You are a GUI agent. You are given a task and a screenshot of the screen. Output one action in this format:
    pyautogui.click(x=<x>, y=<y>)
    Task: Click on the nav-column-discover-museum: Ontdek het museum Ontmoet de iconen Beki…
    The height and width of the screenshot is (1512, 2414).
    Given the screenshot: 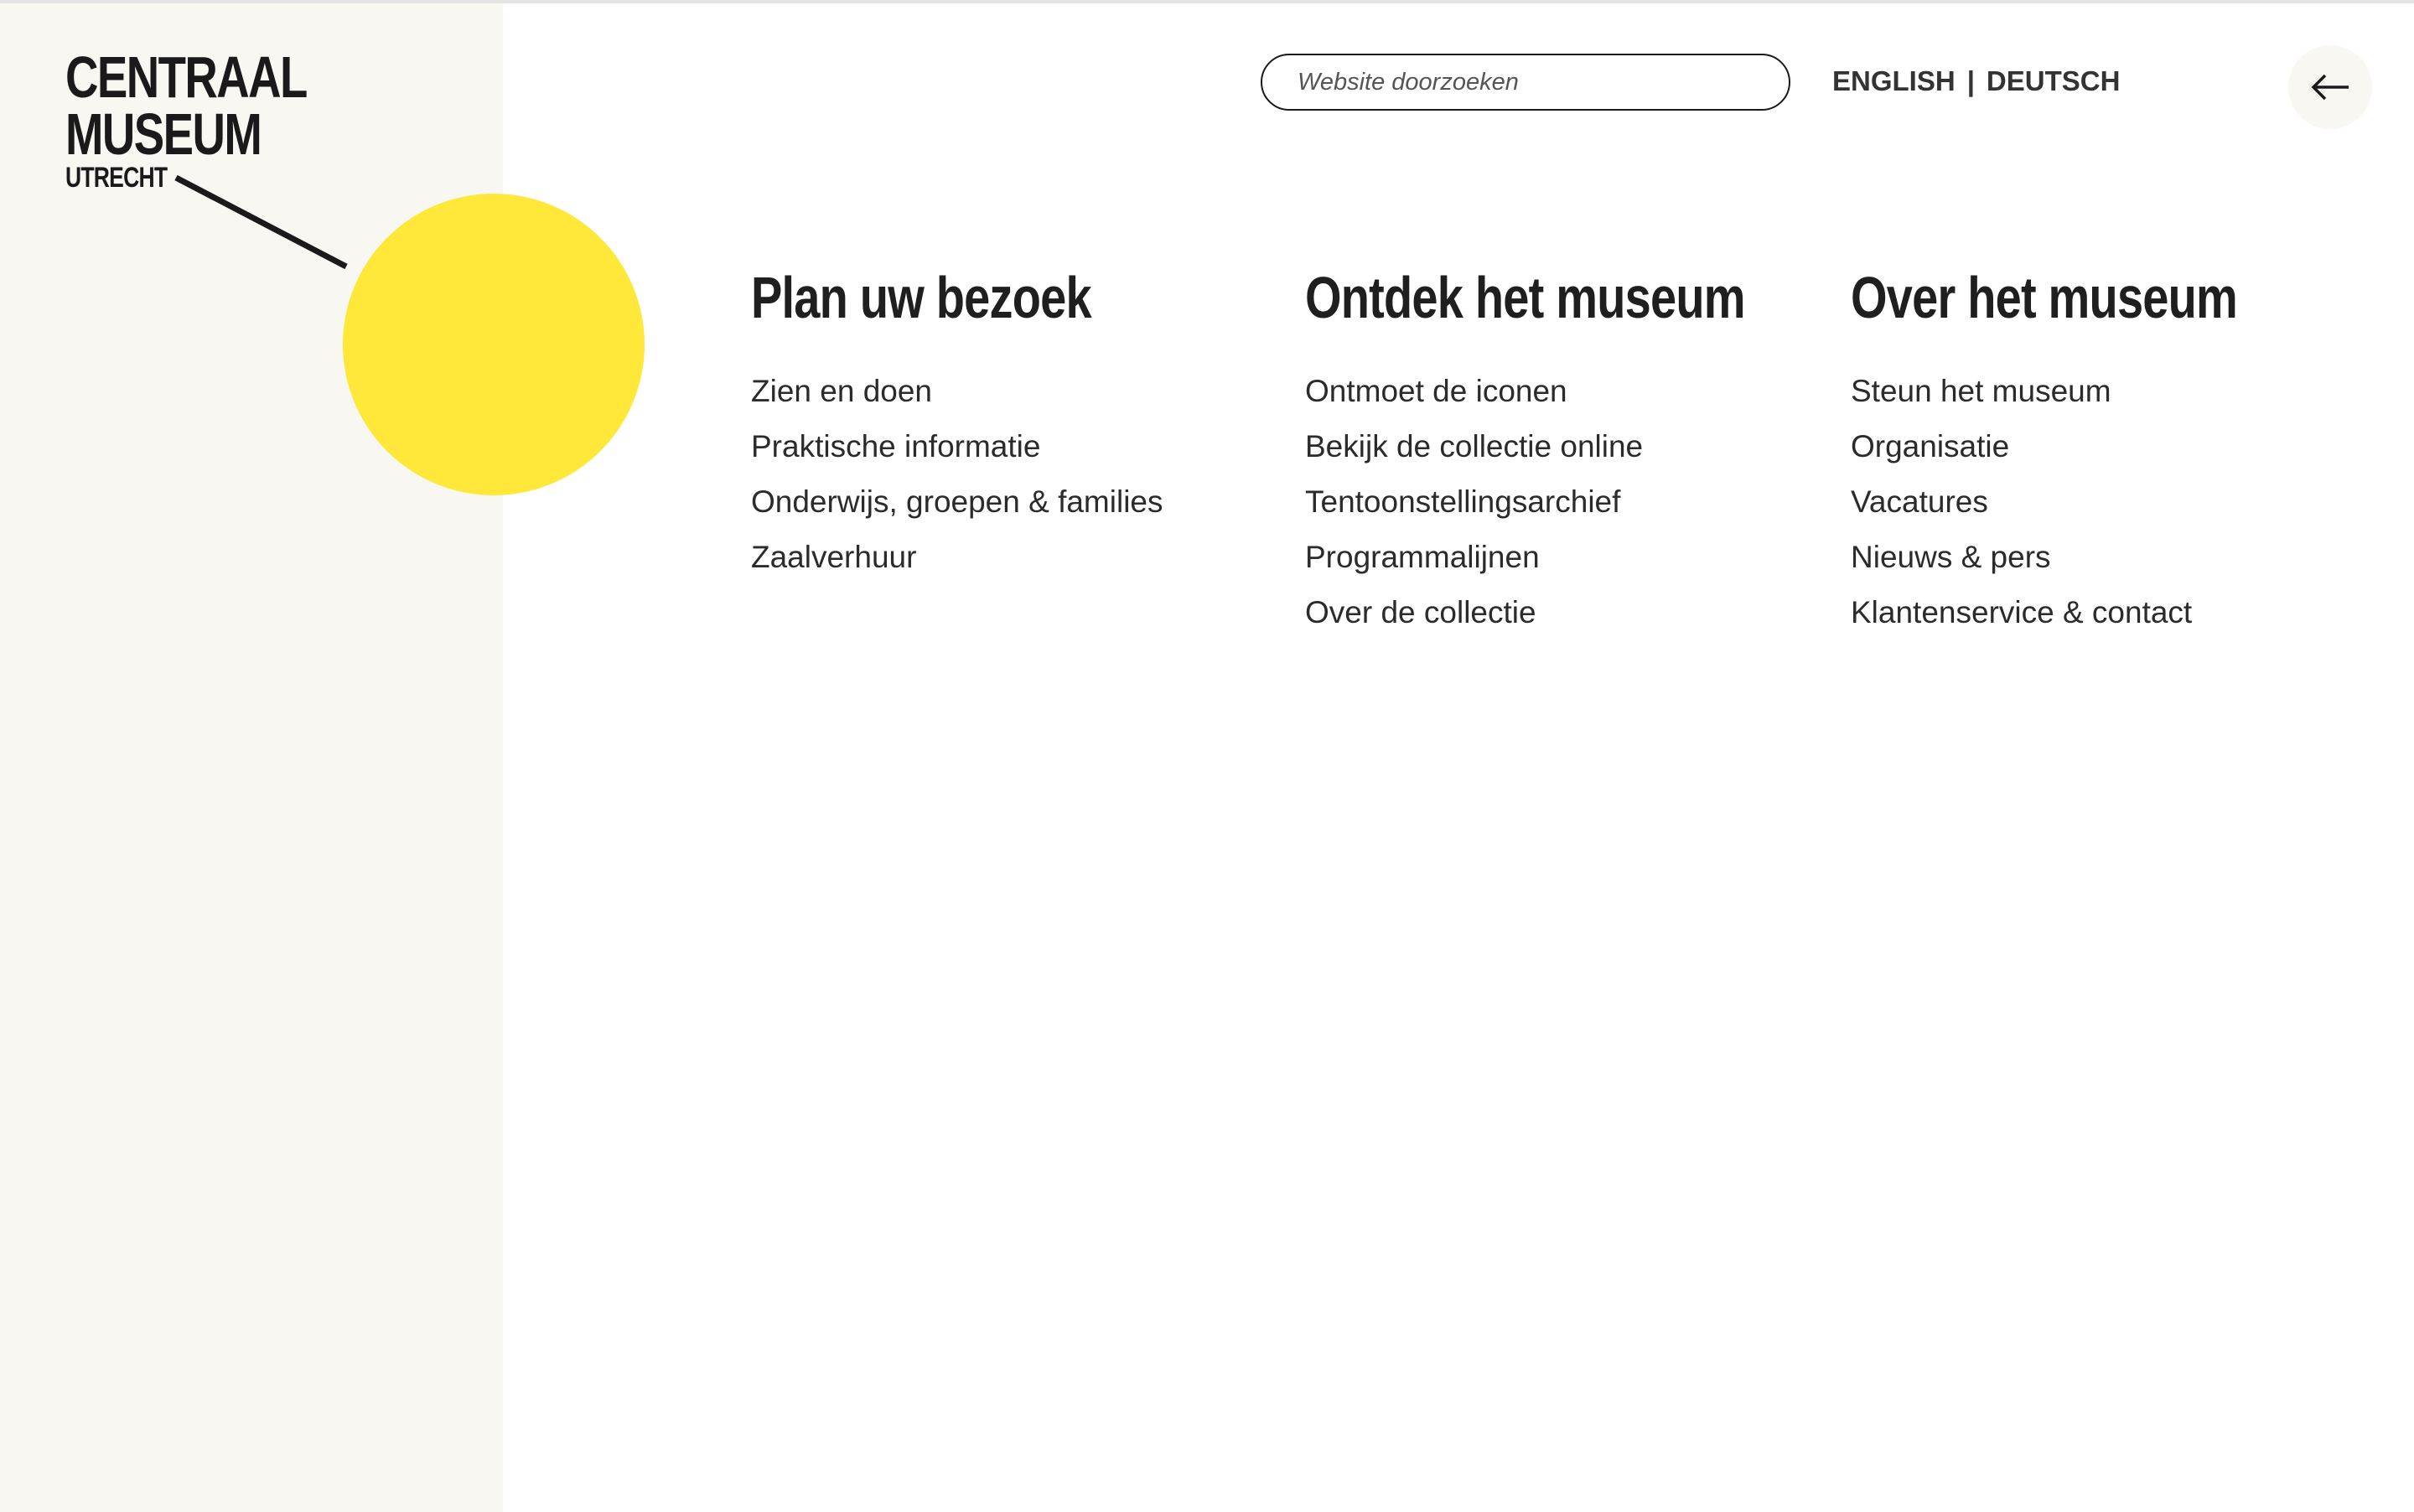 What is the action you would take?
    pyautogui.click(x=1580, y=453)
    